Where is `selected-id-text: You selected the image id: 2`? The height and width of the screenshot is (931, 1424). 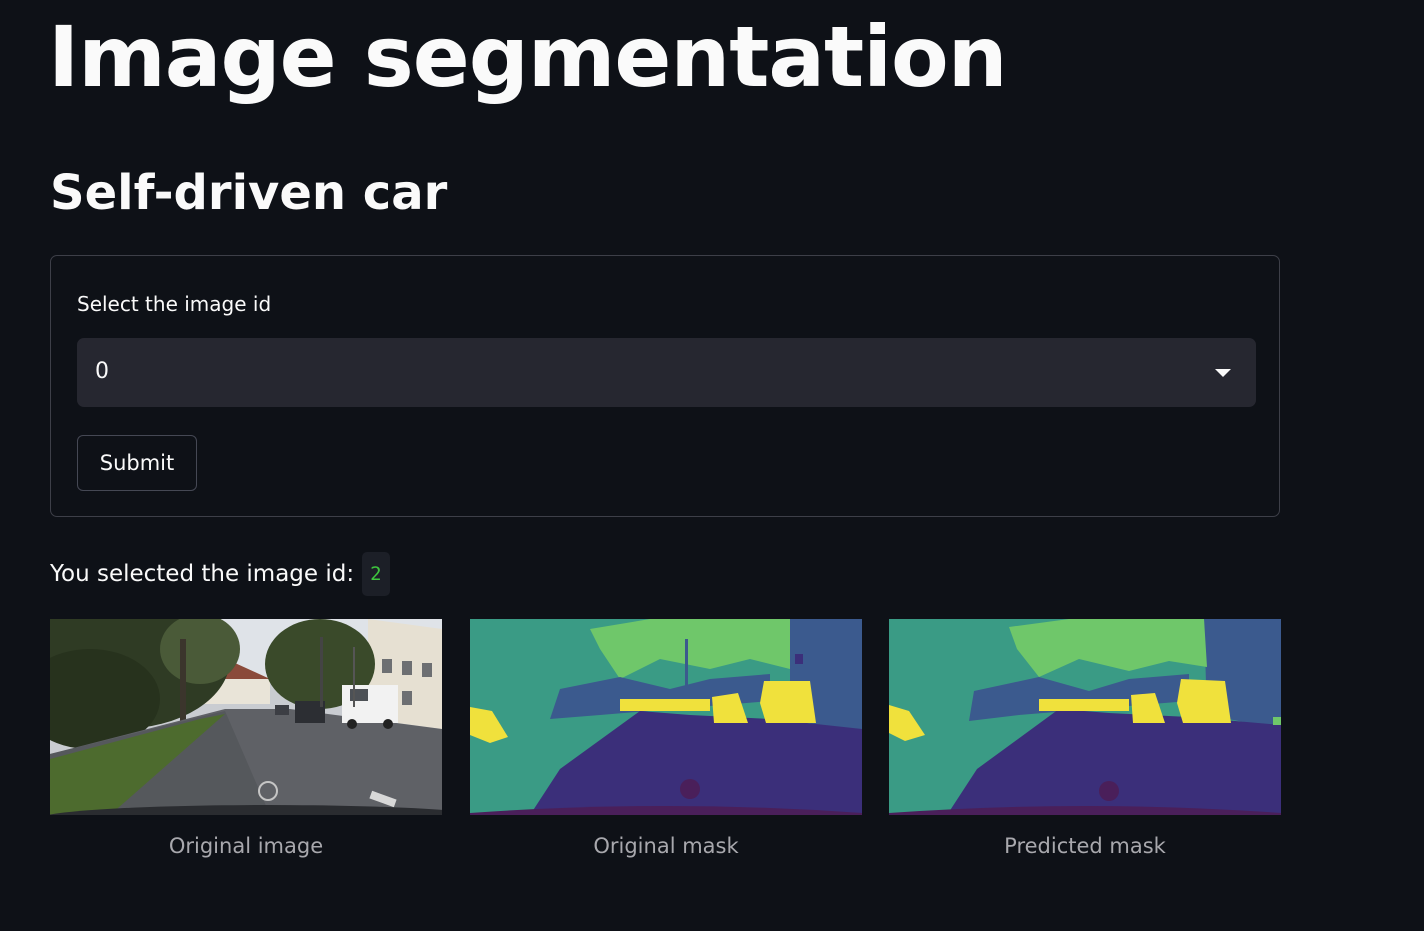 selected-id-text: You selected the image id: 2 is located at coordinates (220, 574).